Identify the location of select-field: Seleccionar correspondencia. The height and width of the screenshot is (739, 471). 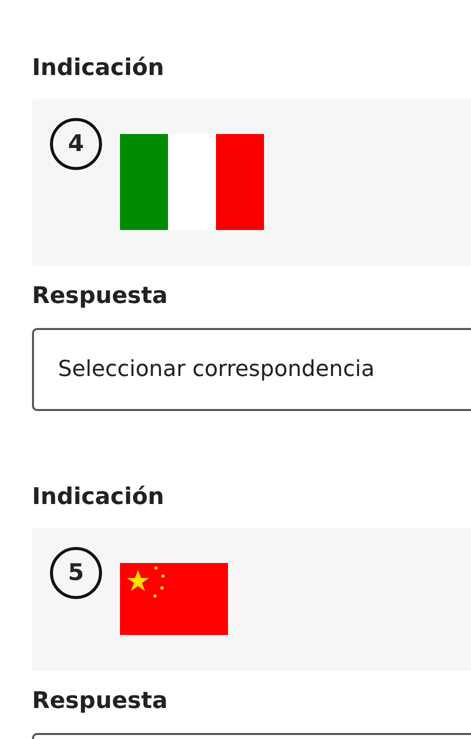
(251, 369).